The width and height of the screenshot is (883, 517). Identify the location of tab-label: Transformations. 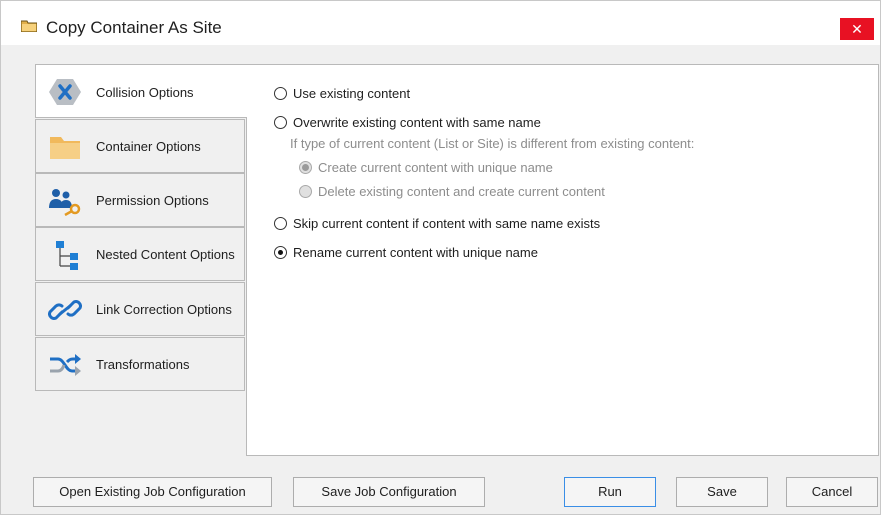
(143, 364).